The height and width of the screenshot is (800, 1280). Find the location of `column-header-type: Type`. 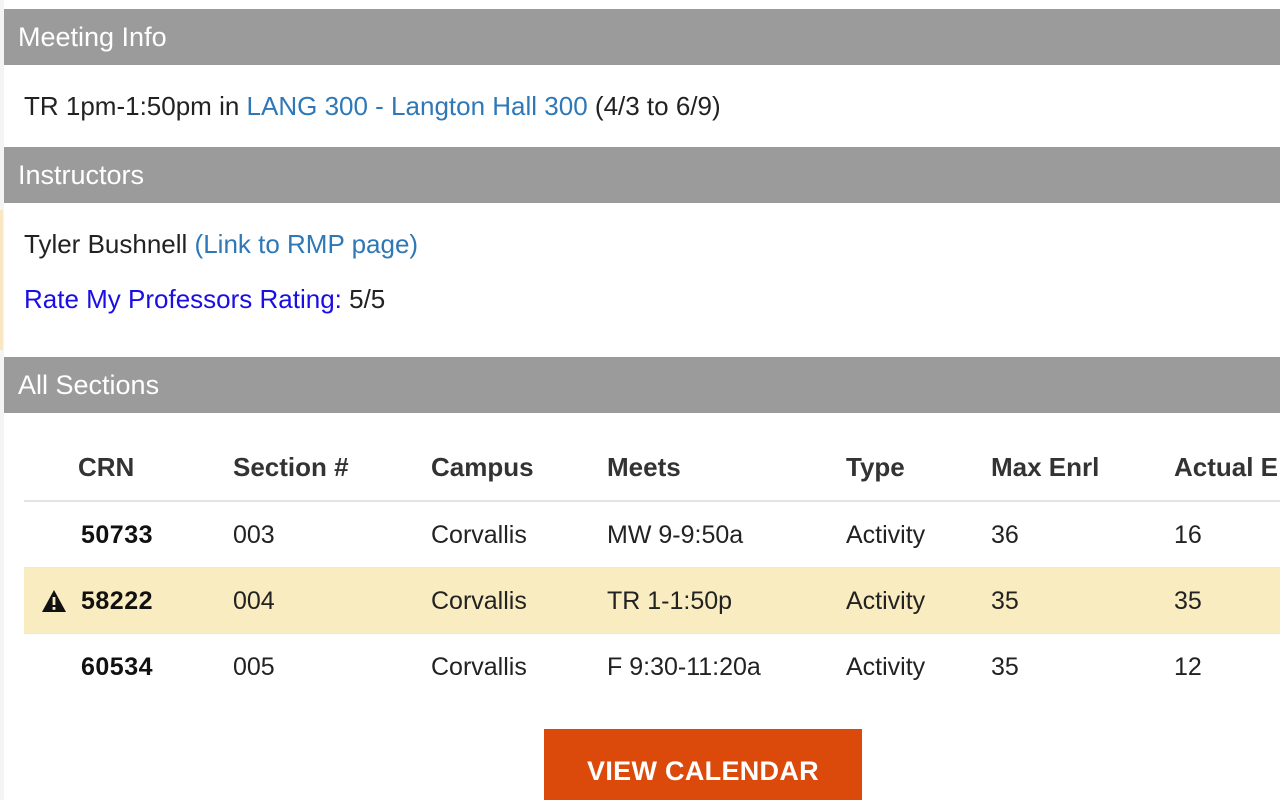

column-header-type: Type is located at coordinates (875, 467).